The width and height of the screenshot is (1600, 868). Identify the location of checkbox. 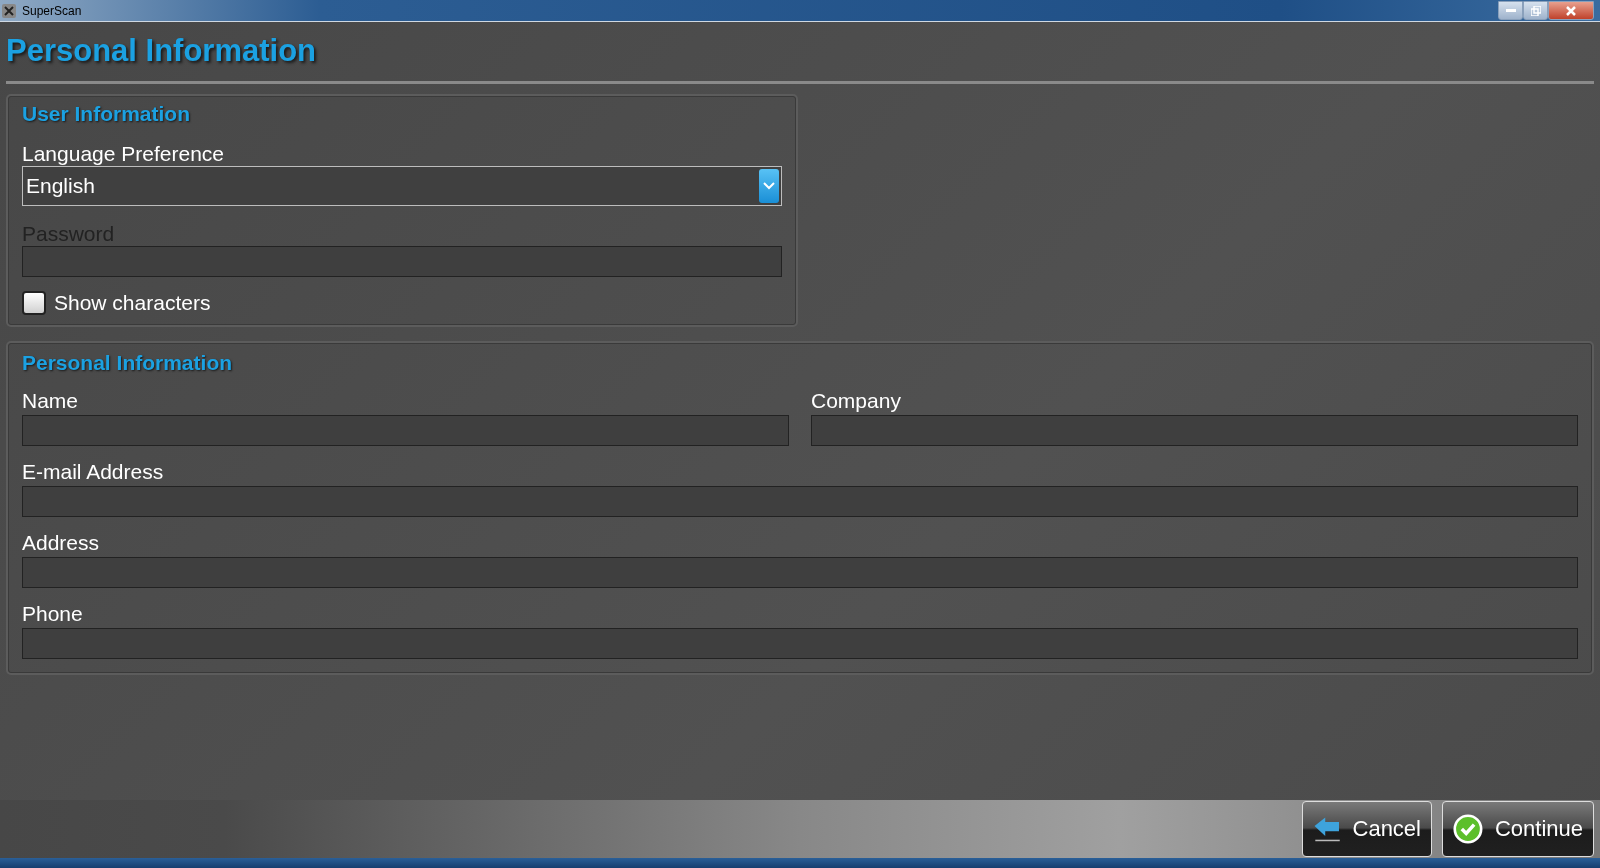
(34, 303).